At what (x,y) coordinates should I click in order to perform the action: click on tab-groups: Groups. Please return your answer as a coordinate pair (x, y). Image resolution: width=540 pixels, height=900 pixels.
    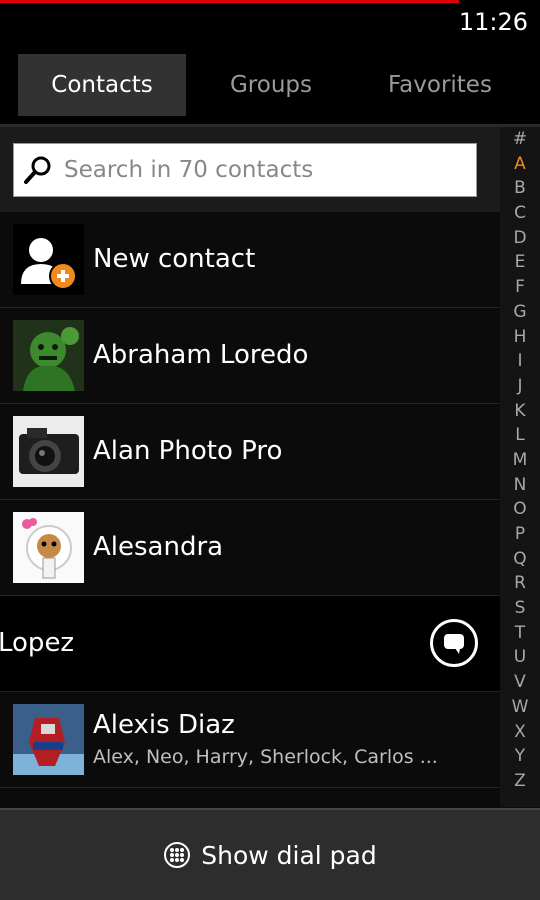
    Looking at the image, I should click on (271, 85).